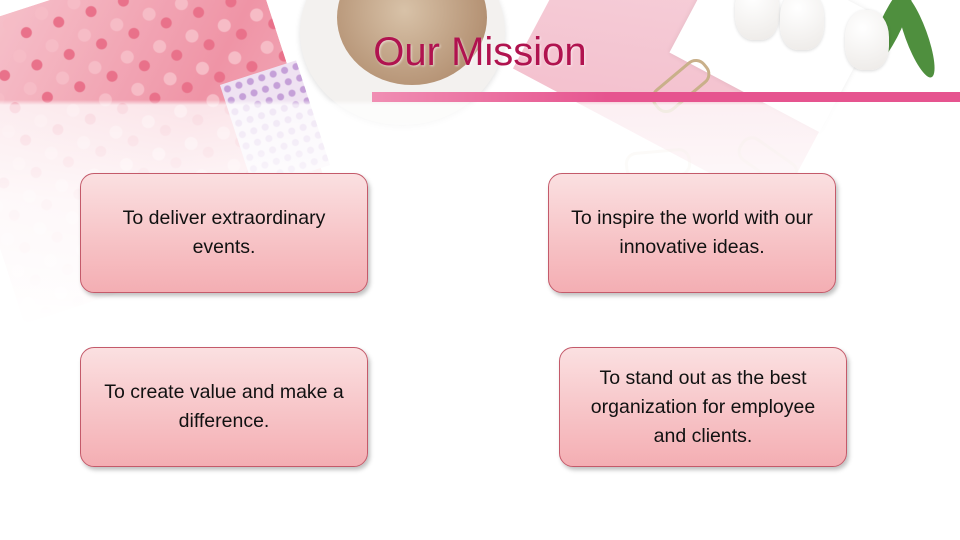 This screenshot has height=540, width=960. Describe the element at coordinates (224, 233) in the screenshot. I see `mission-box-1: To deliver extraordinary events.` at that location.